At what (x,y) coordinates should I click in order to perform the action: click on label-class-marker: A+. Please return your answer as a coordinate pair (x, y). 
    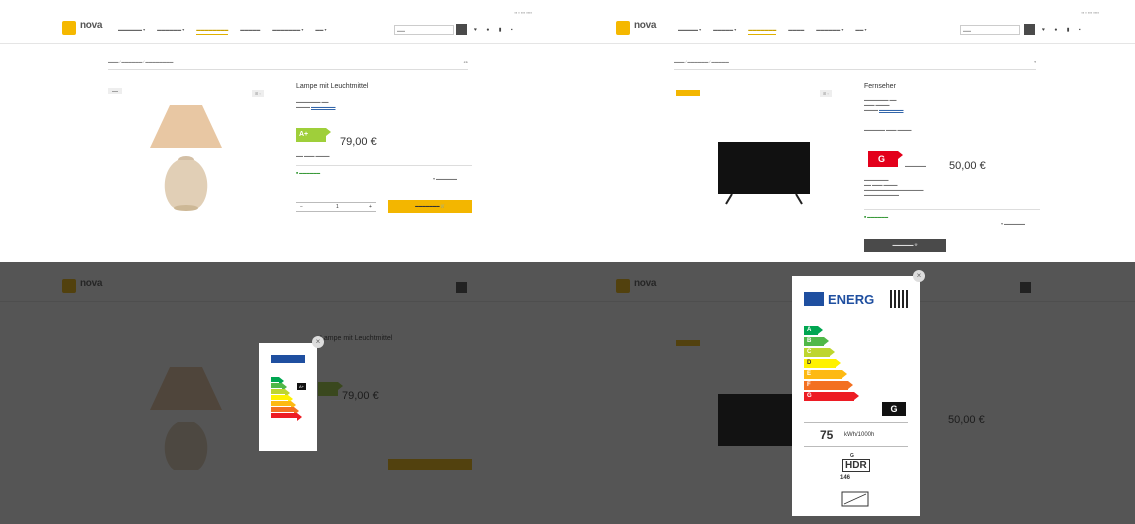
    Looking at the image, I should click on (302, 386).